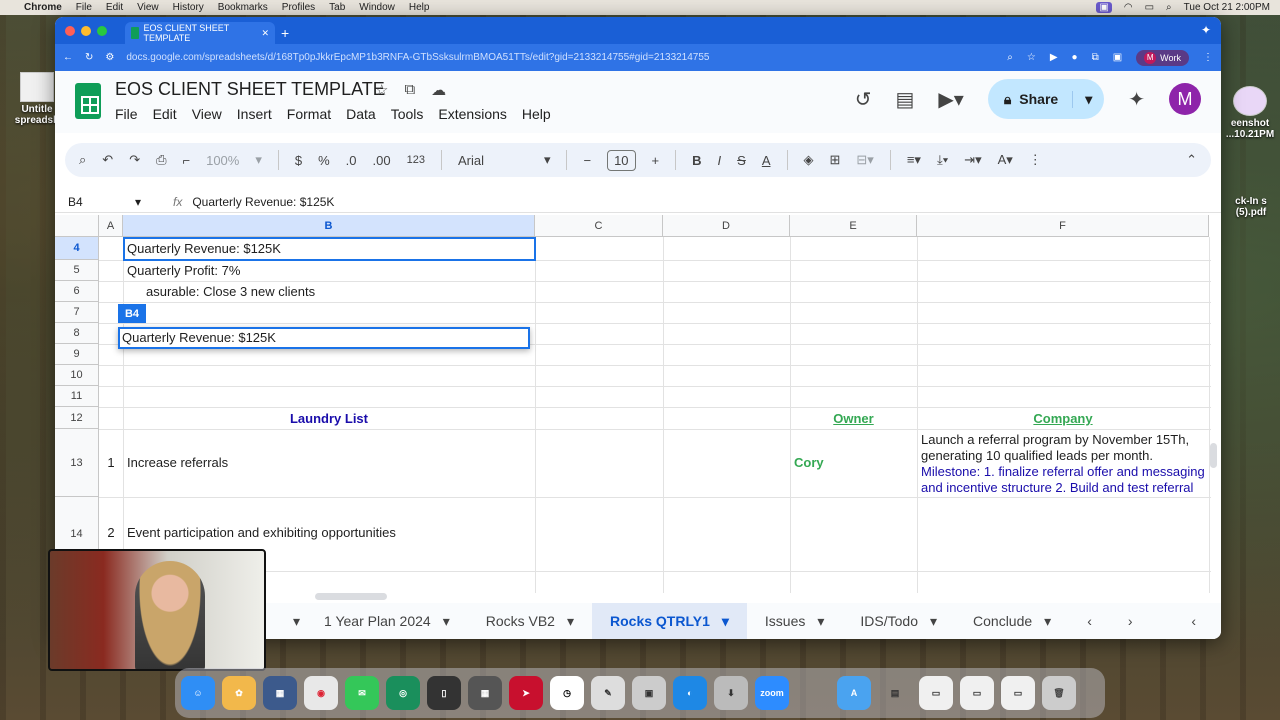 Image resolution: width=1280 pixels, height=720 pixels. I want to click on menu-edit: Edit, so click(165, 114).